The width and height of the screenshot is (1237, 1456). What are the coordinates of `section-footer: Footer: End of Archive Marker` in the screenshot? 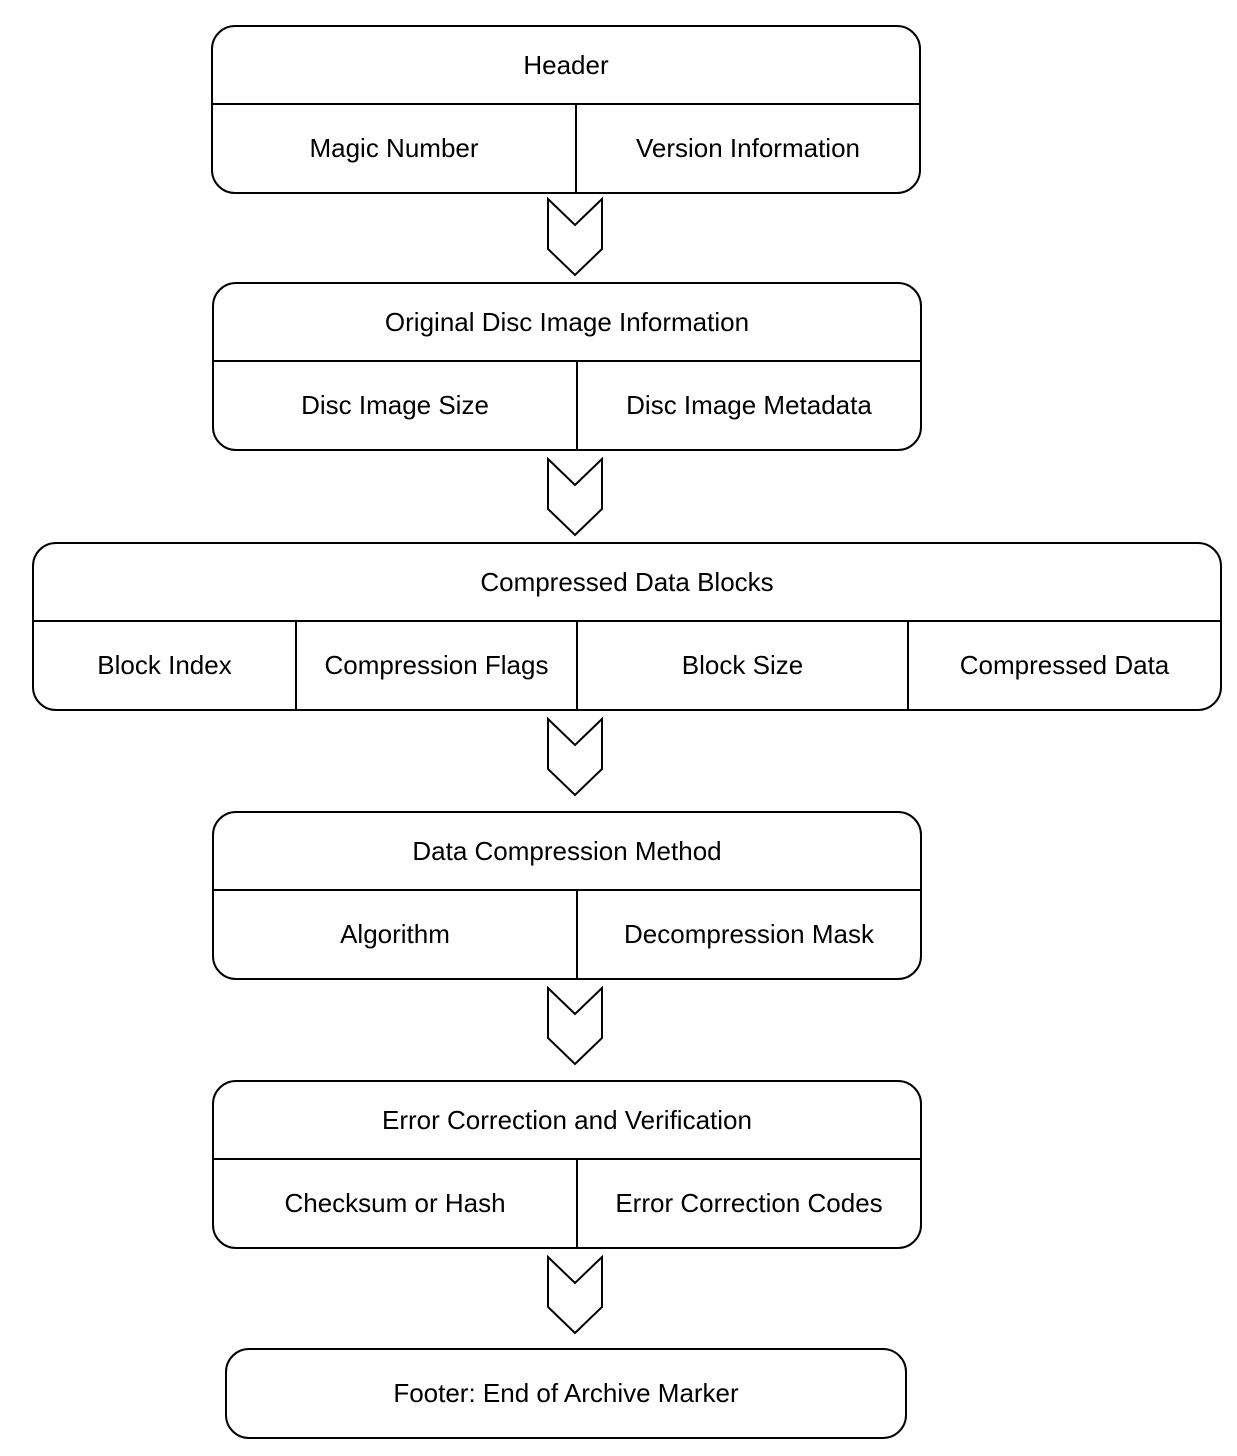 It's located at (566, 1393).